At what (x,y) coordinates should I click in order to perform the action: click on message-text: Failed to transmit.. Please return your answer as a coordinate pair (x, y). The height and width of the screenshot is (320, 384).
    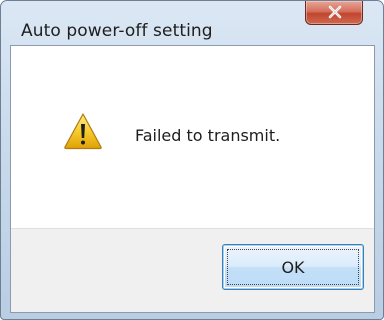
    Looking at the image, I should click on (208, 135).